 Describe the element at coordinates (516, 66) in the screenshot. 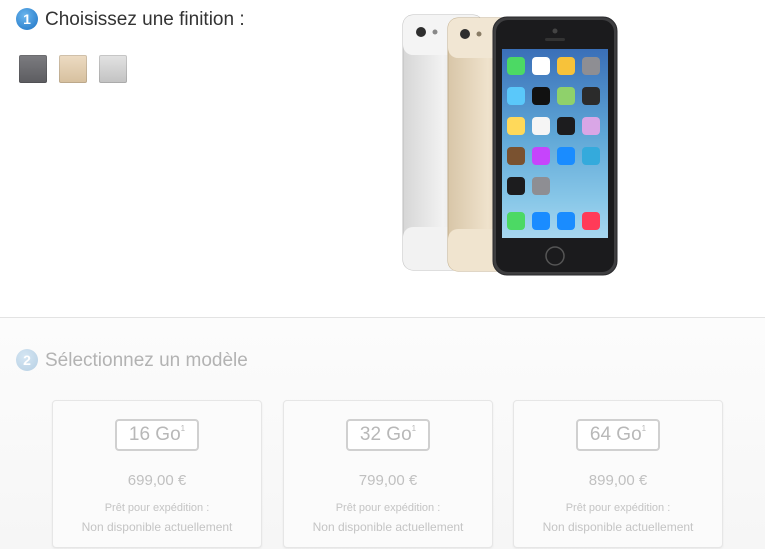

I see `messages-app-icon` at that location.